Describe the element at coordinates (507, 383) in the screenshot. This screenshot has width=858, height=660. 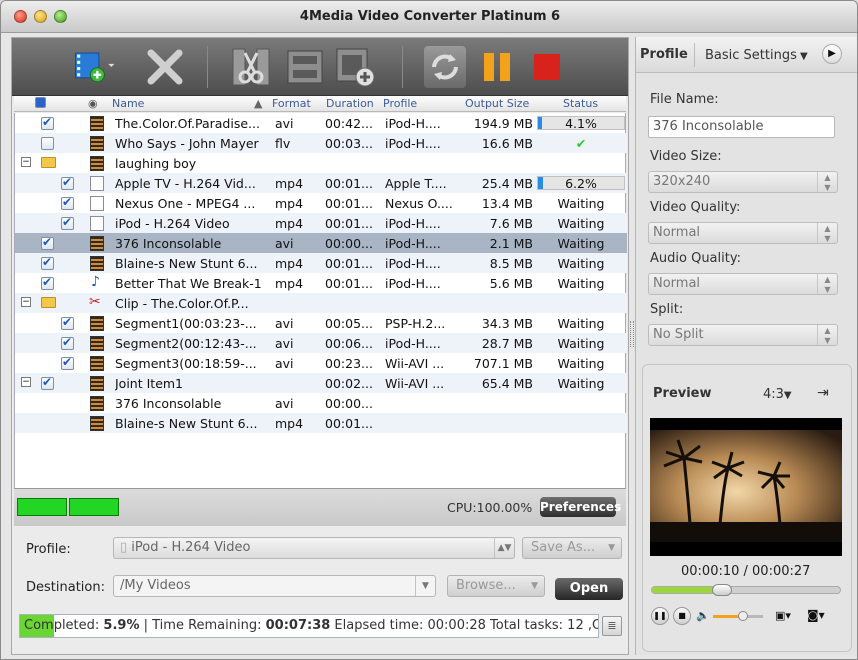
I see `task-output-size: 65.4 MB` at that location.